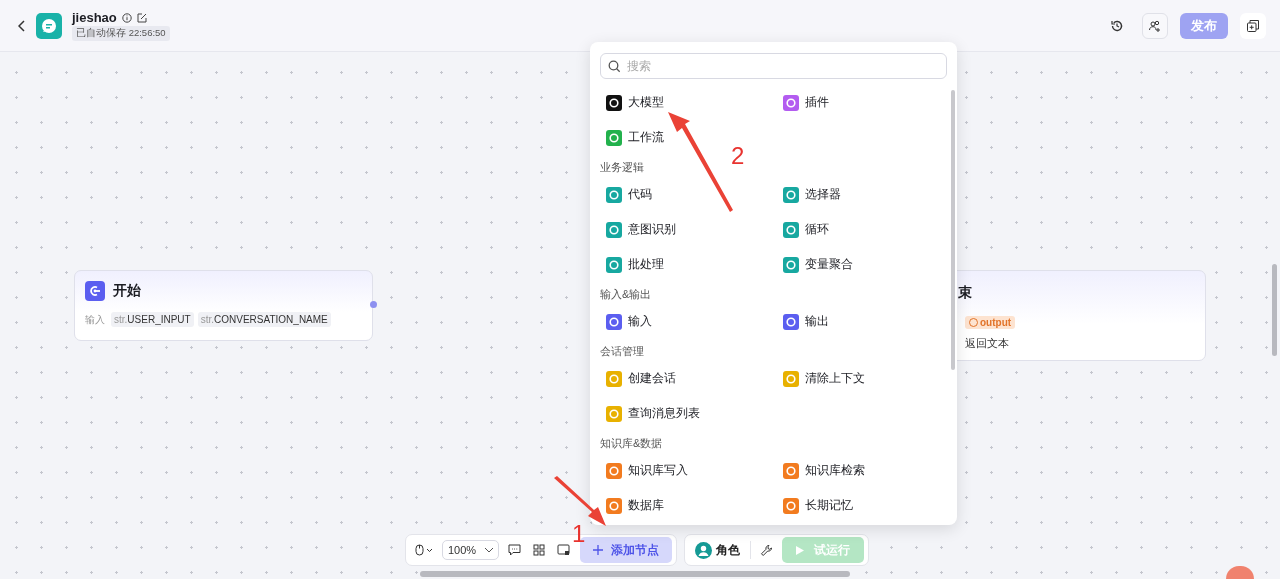 This screenshot has width=1280, height=579. Describe the element at coordinates (688, 264) in the screenshot. I see `node-type-item: 批处理` at that location.